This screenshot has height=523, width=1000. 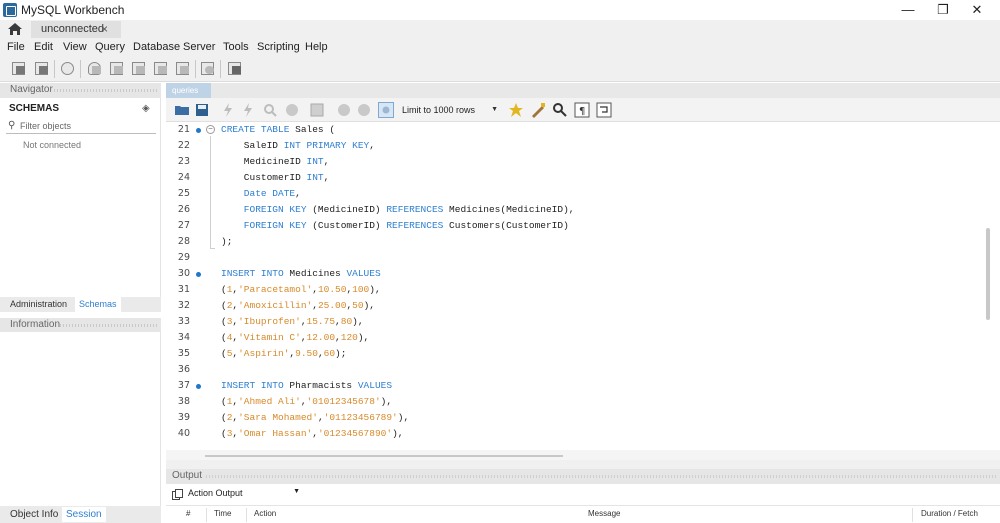 I want to click on editor-line: 38 (1,'Ahmed Ali','01012345678'),, so click(x=576, y=402).